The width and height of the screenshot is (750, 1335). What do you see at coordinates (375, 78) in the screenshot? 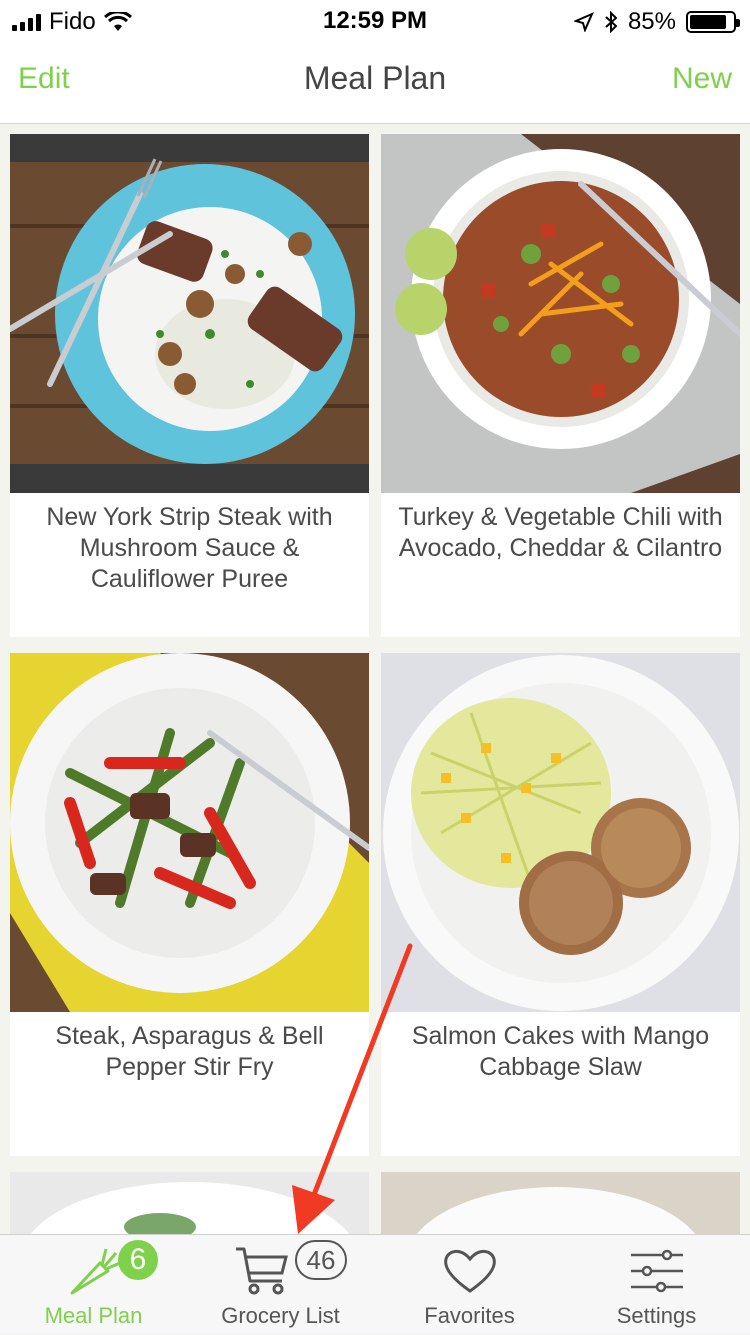
I see `page-title: Meal Plan` at bounding box center [375, 78].